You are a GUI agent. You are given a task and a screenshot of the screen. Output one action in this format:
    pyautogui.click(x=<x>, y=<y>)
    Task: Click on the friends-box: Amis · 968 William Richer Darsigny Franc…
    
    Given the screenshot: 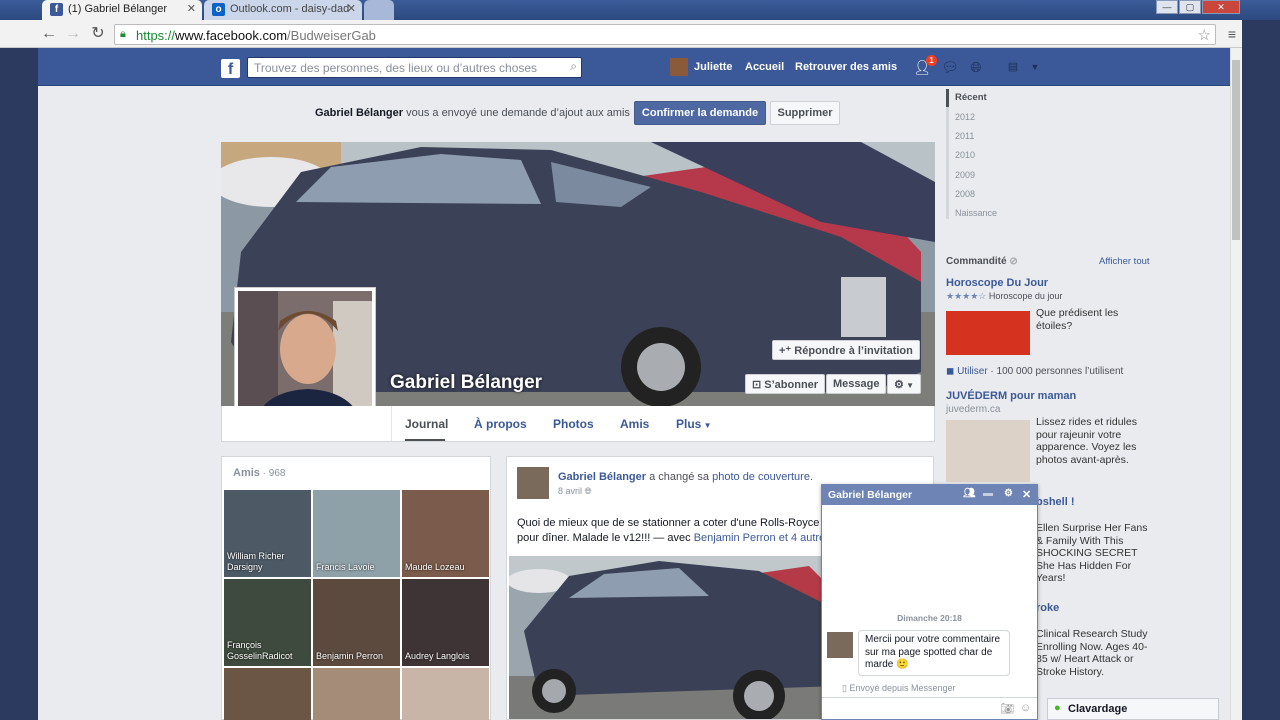 What is the action you would take?
    pyautogui.click(x=356, y=588)
    